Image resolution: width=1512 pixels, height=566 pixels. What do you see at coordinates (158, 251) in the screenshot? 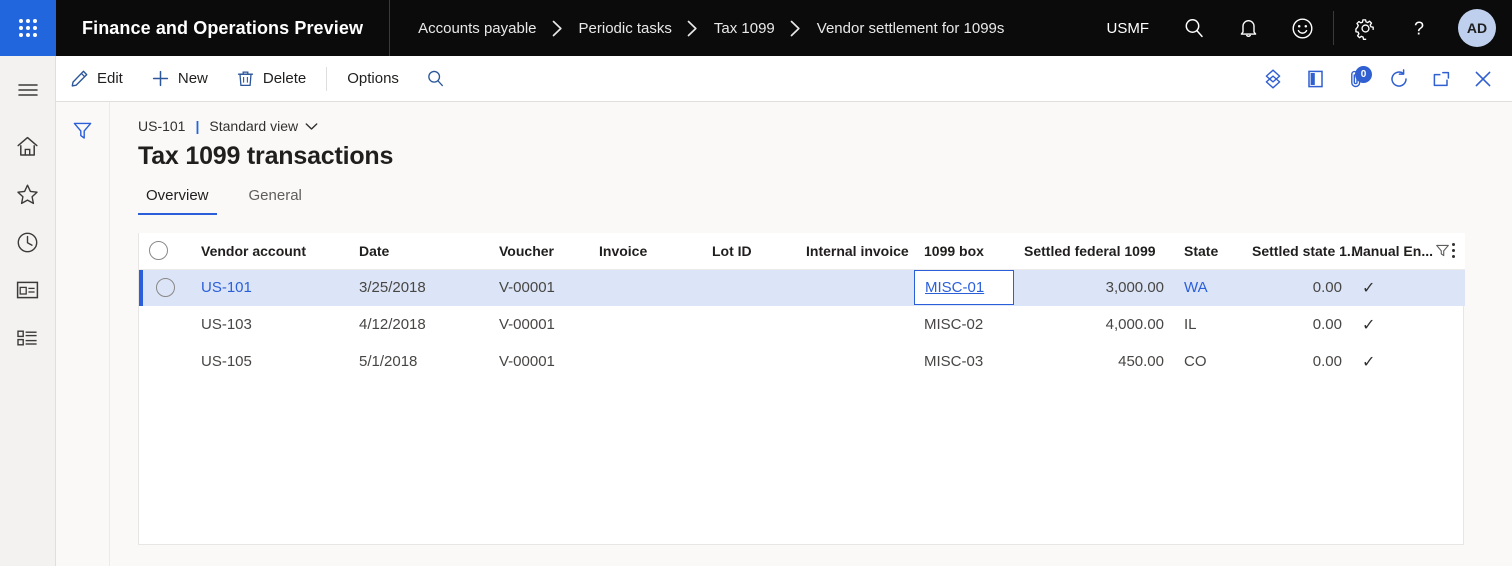
I see `select-all-radio` at bounding box center [158, 251].